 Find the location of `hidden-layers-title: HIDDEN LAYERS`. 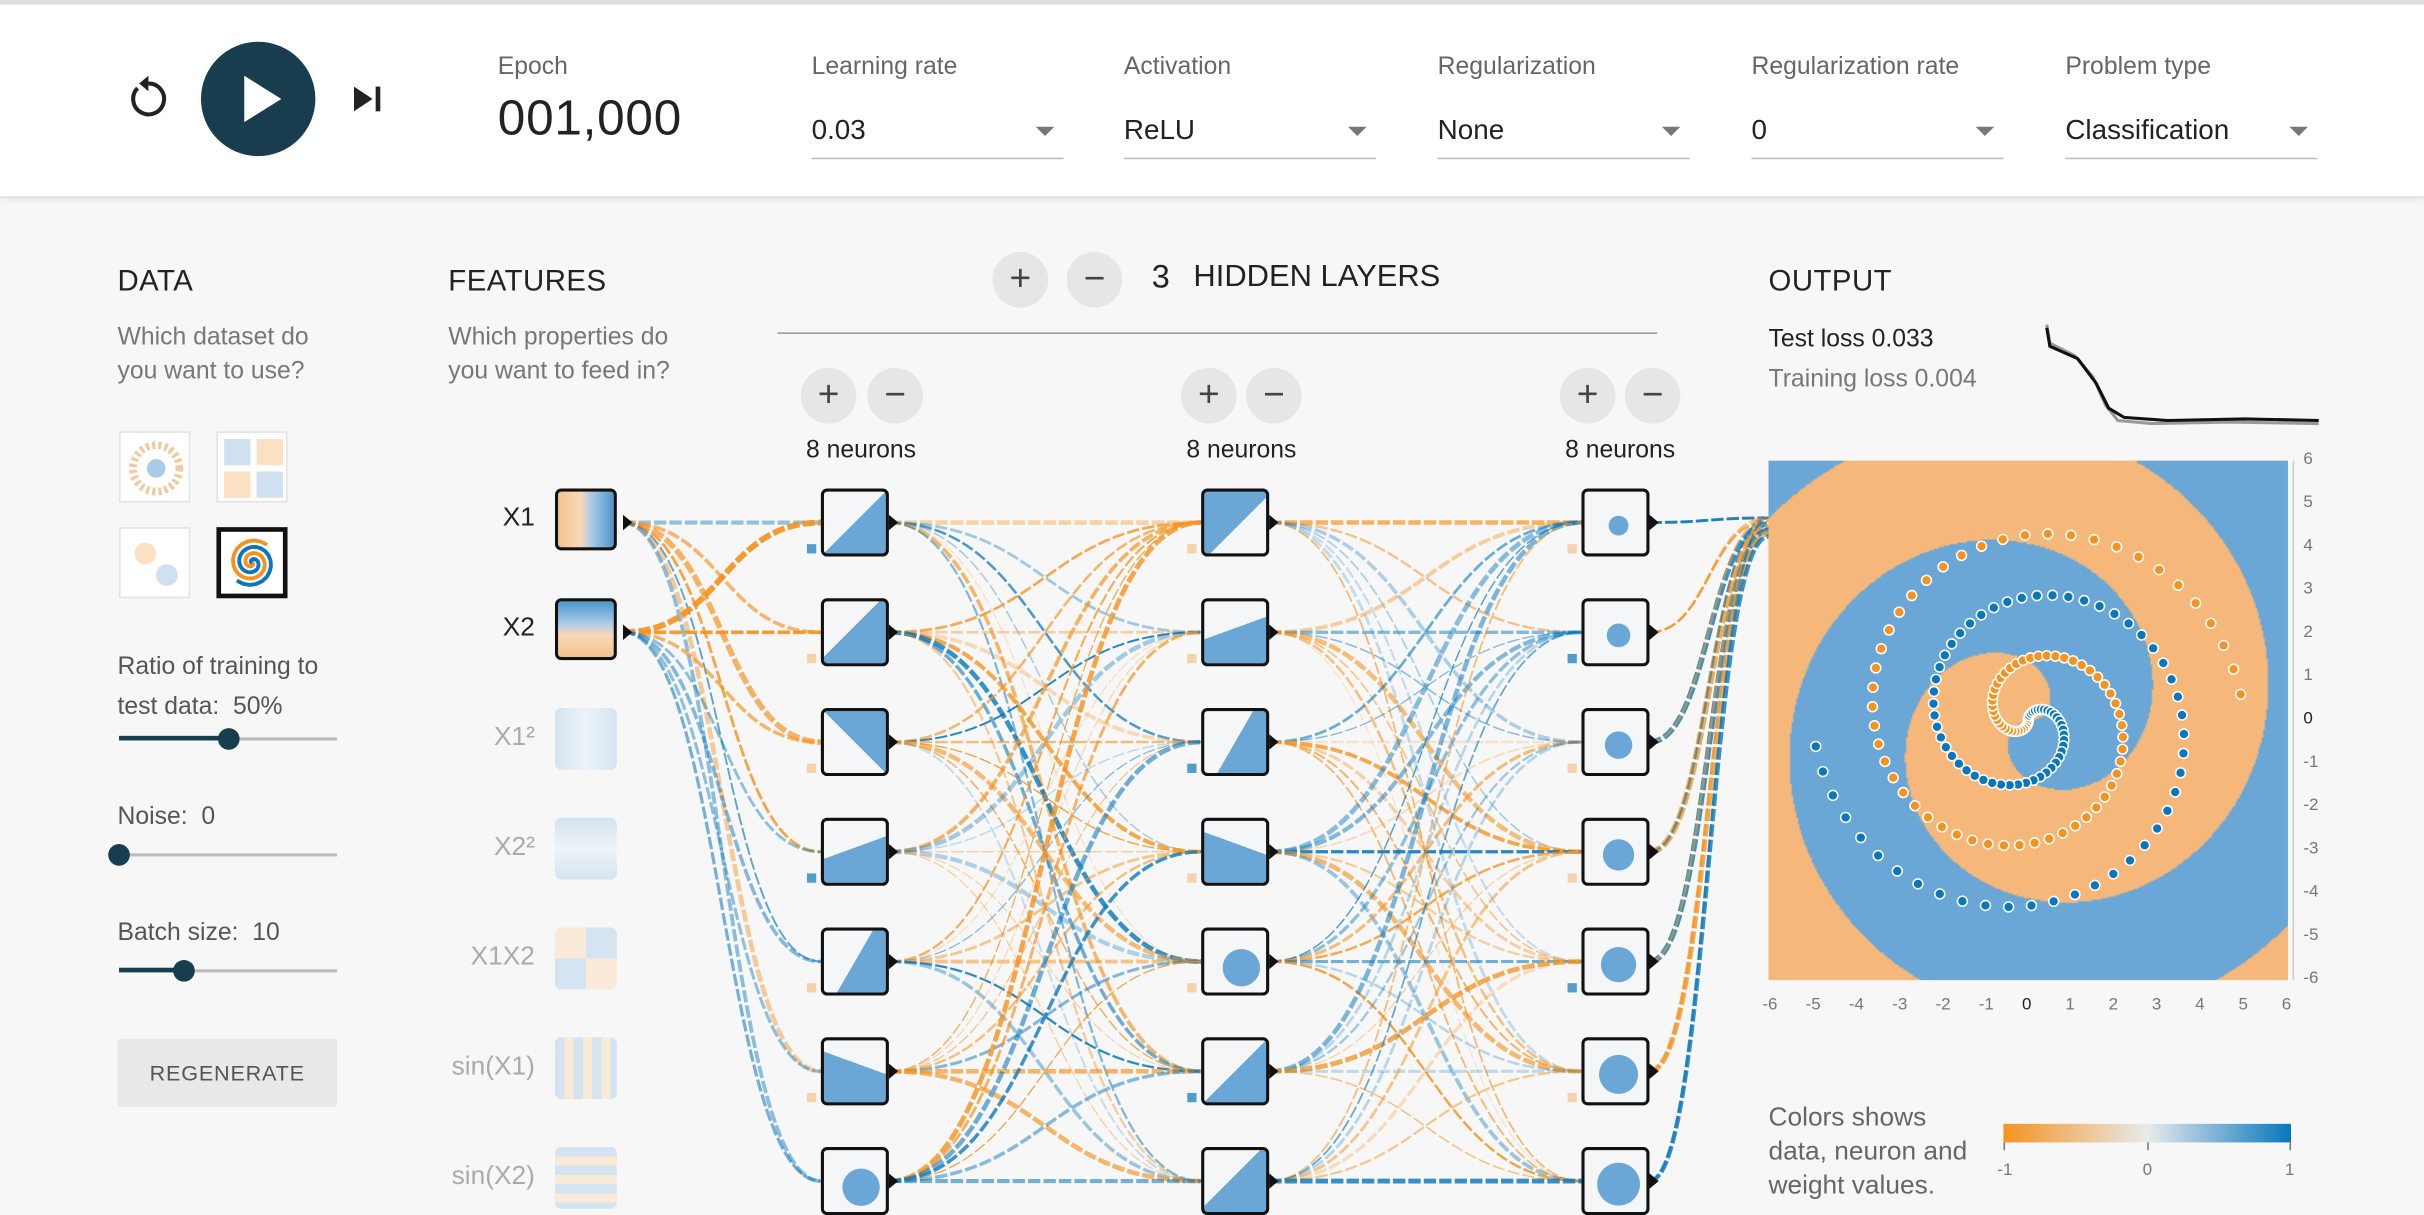

hidden-layers-title: HIDDEN LAYERS is located at coordinates (1317, 276).